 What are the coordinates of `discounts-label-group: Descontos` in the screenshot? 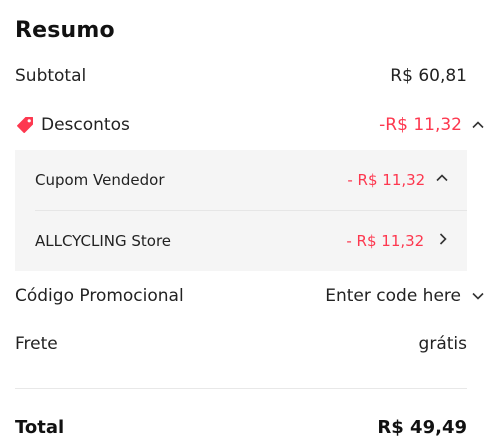 It's located at (72, 125).